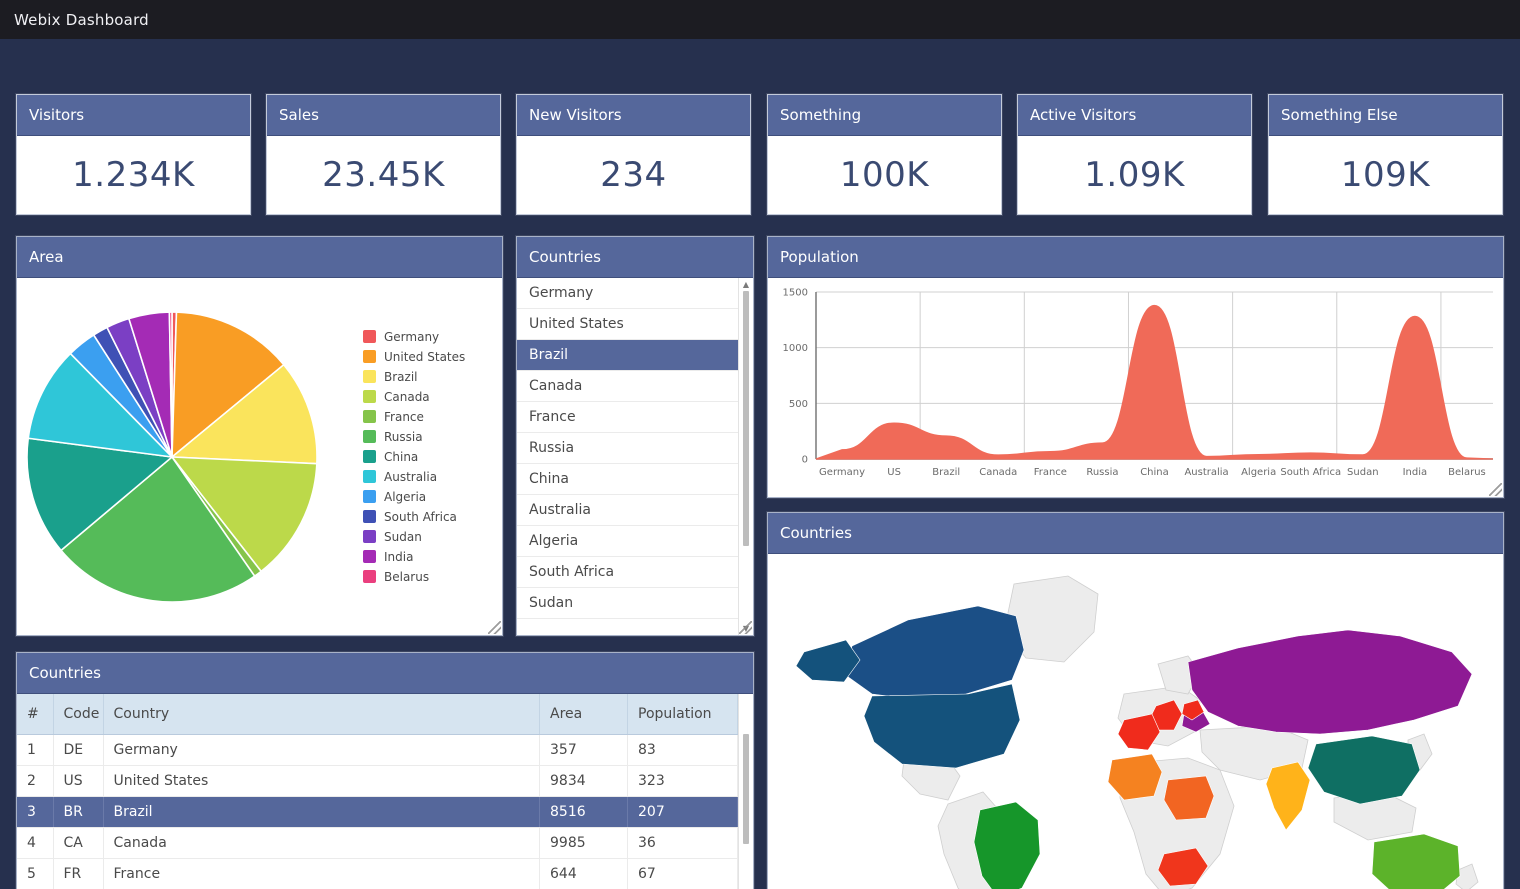  I want to click on row-area: 357, so click(583, 750).